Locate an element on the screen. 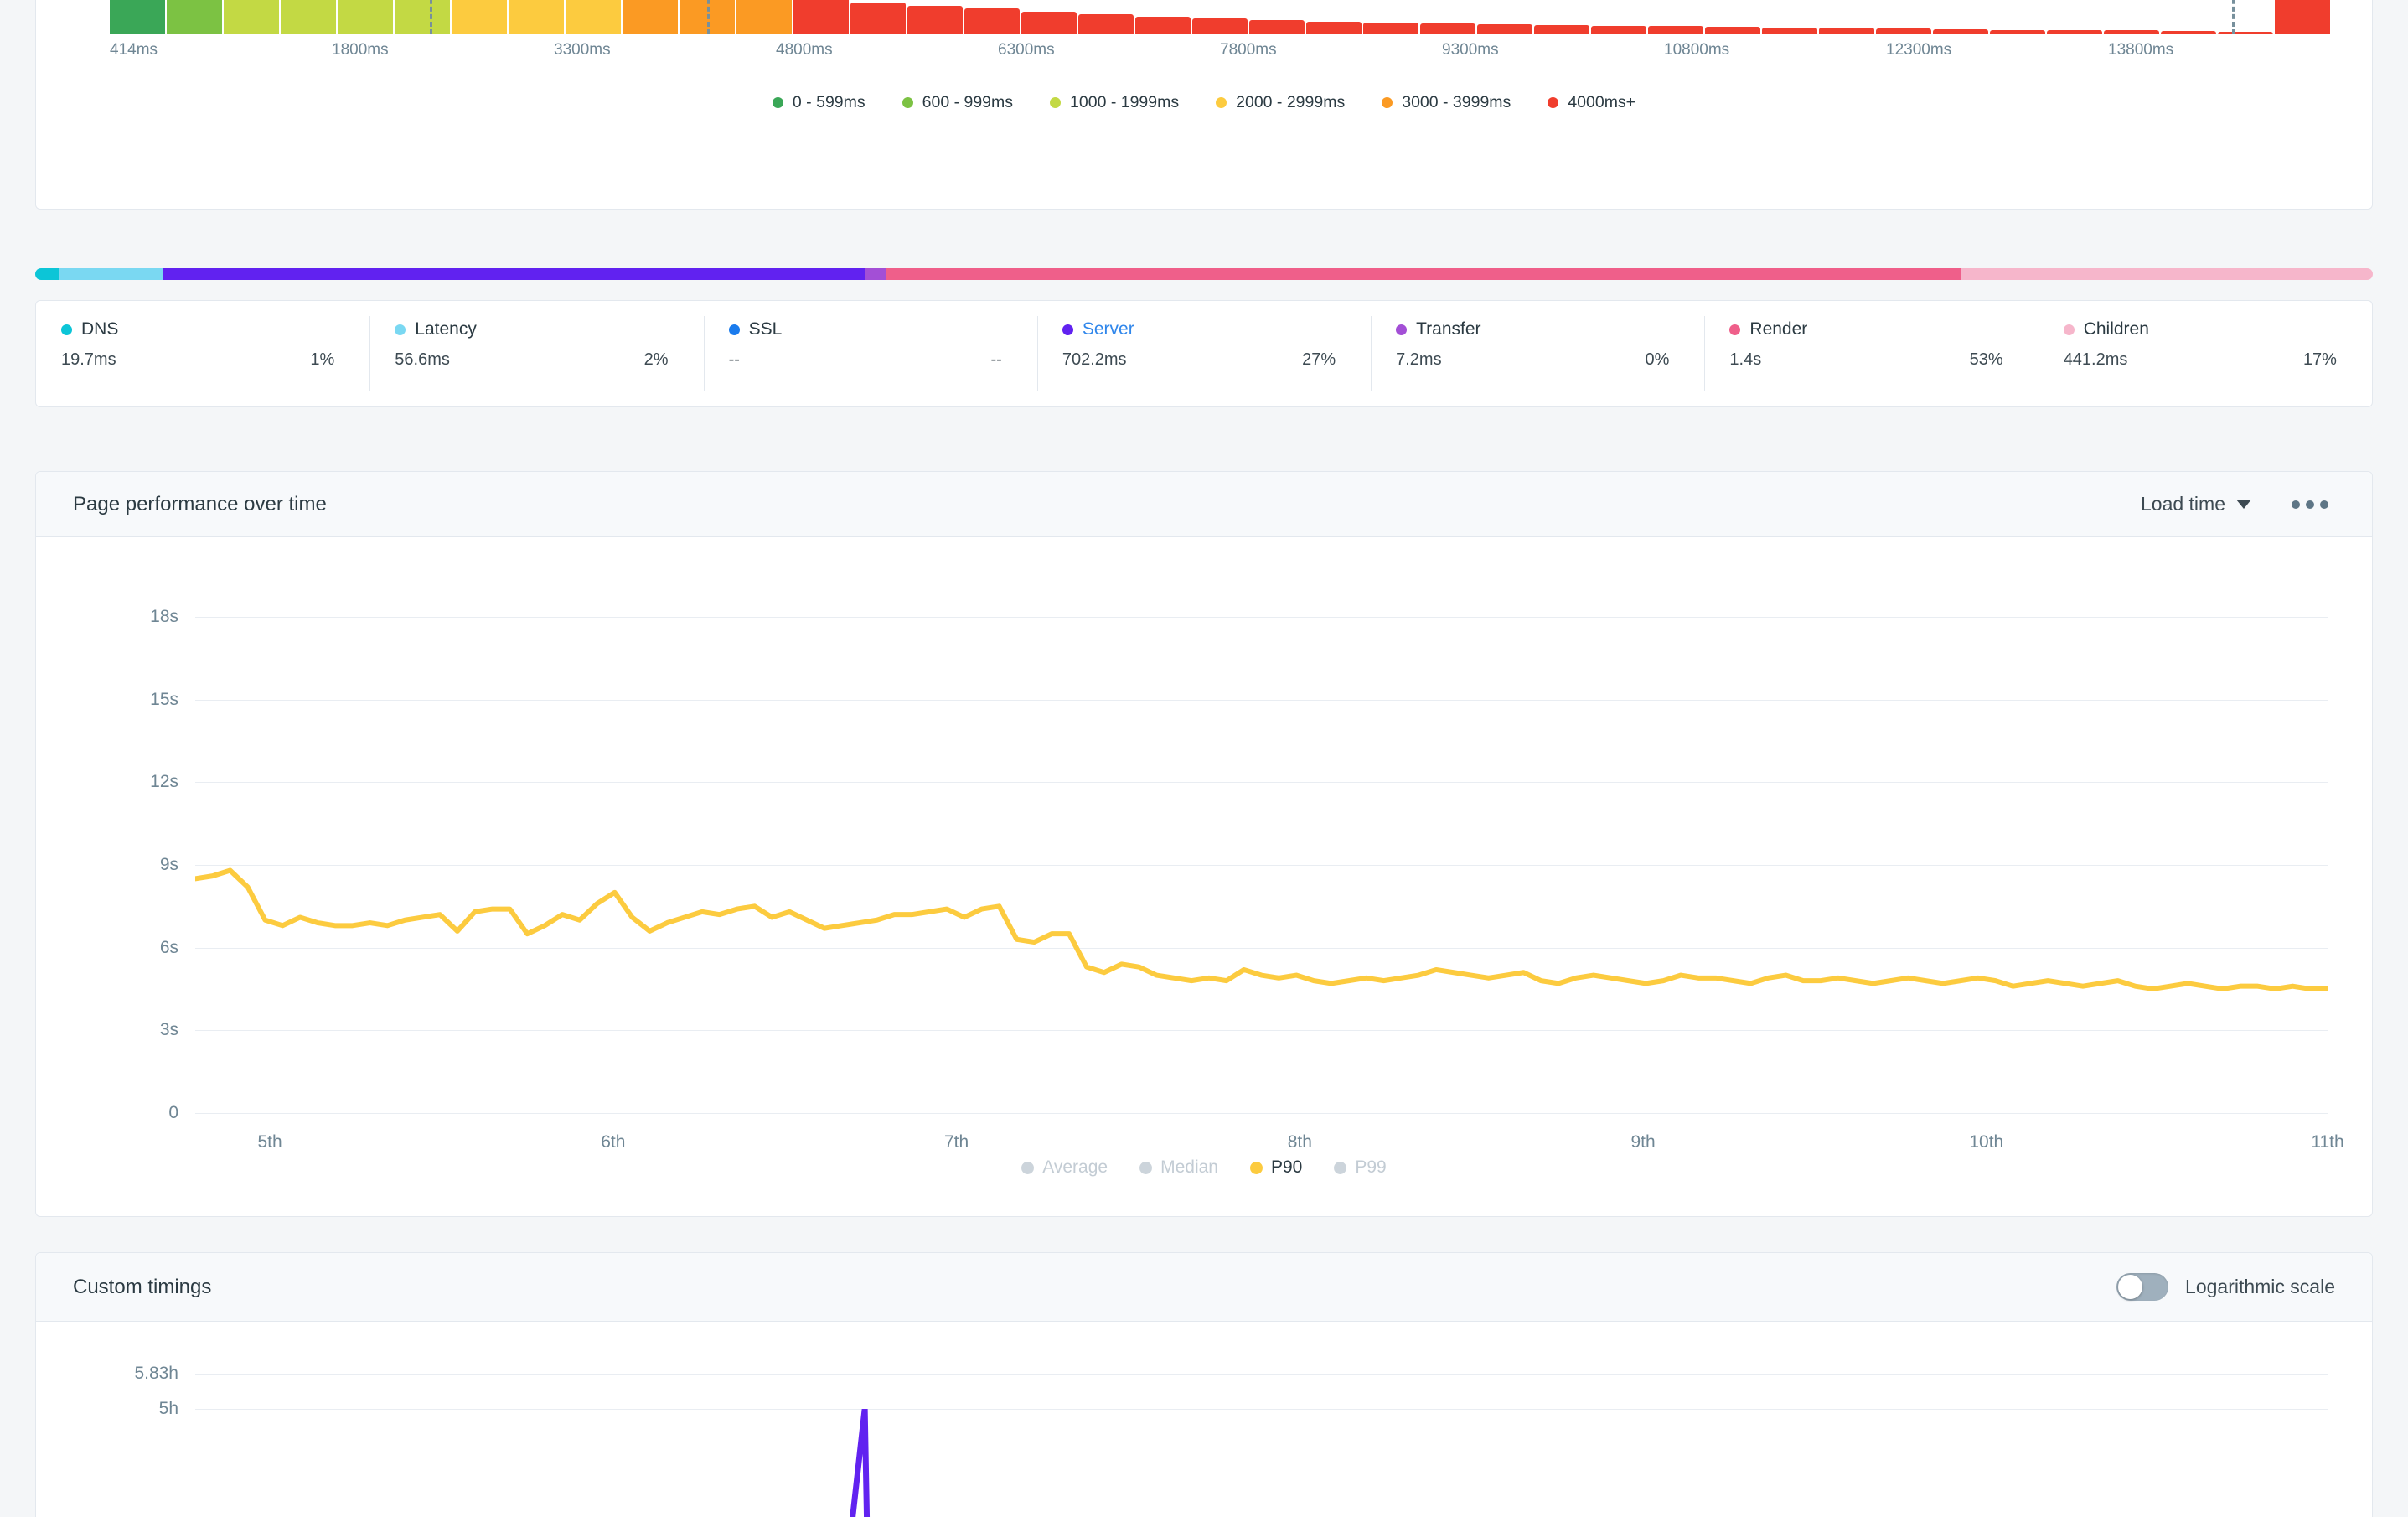 The height and width of the screenshot is (1517, 2408). timing-segment-transfer is located at coordinates (875, 274).